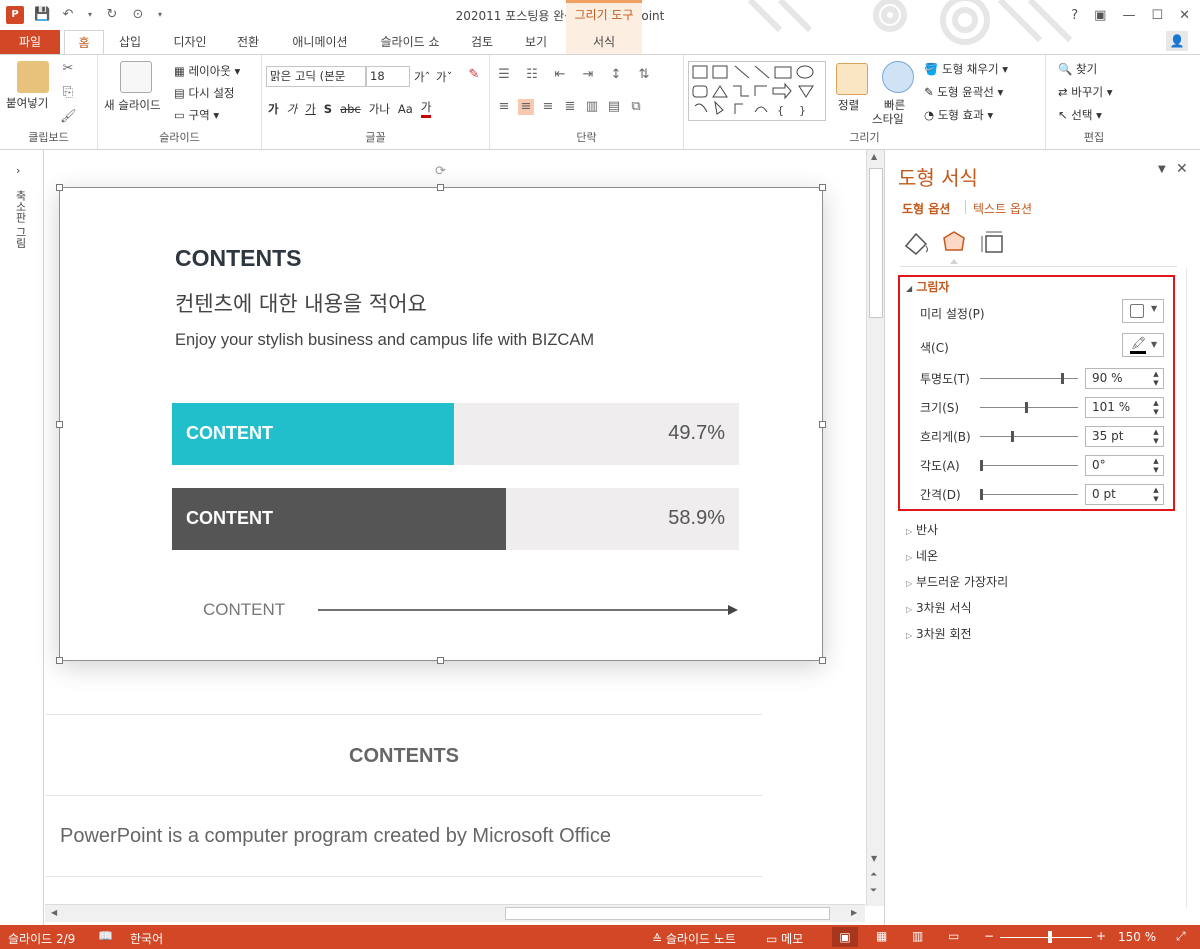 The height and width of the screenshot is (949, 1200). What do you see at coordinates (966, 69) in the screenshot?
I see `shape-fill-button: 🪣 도형 채우기 ▾` at bounding box center [966, 69].